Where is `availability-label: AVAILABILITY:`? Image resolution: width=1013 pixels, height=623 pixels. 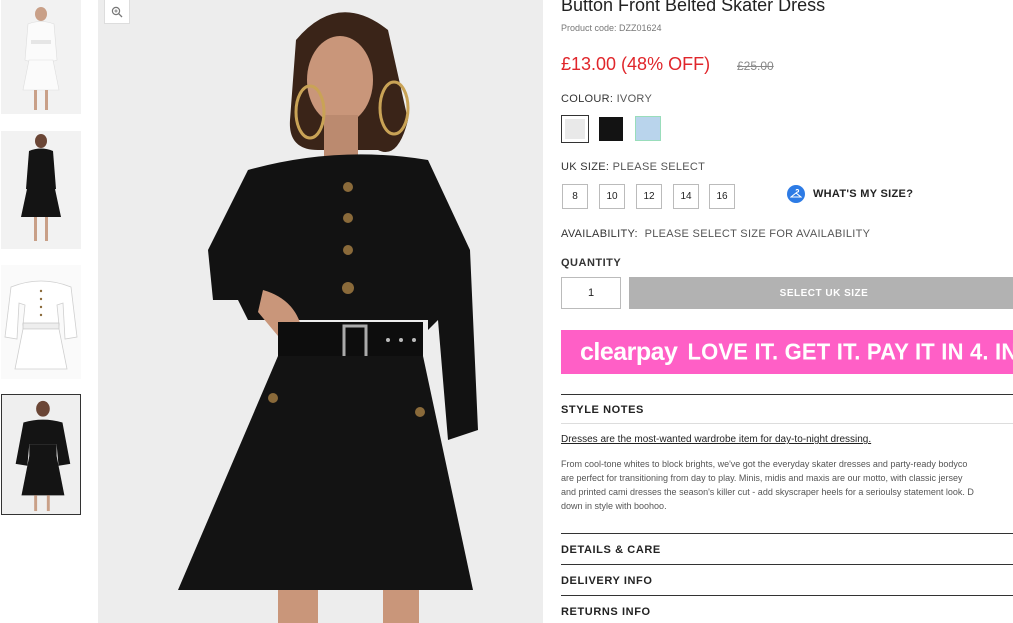
availability-label: AVAILABILITY: is located at coordinates (599, 234).